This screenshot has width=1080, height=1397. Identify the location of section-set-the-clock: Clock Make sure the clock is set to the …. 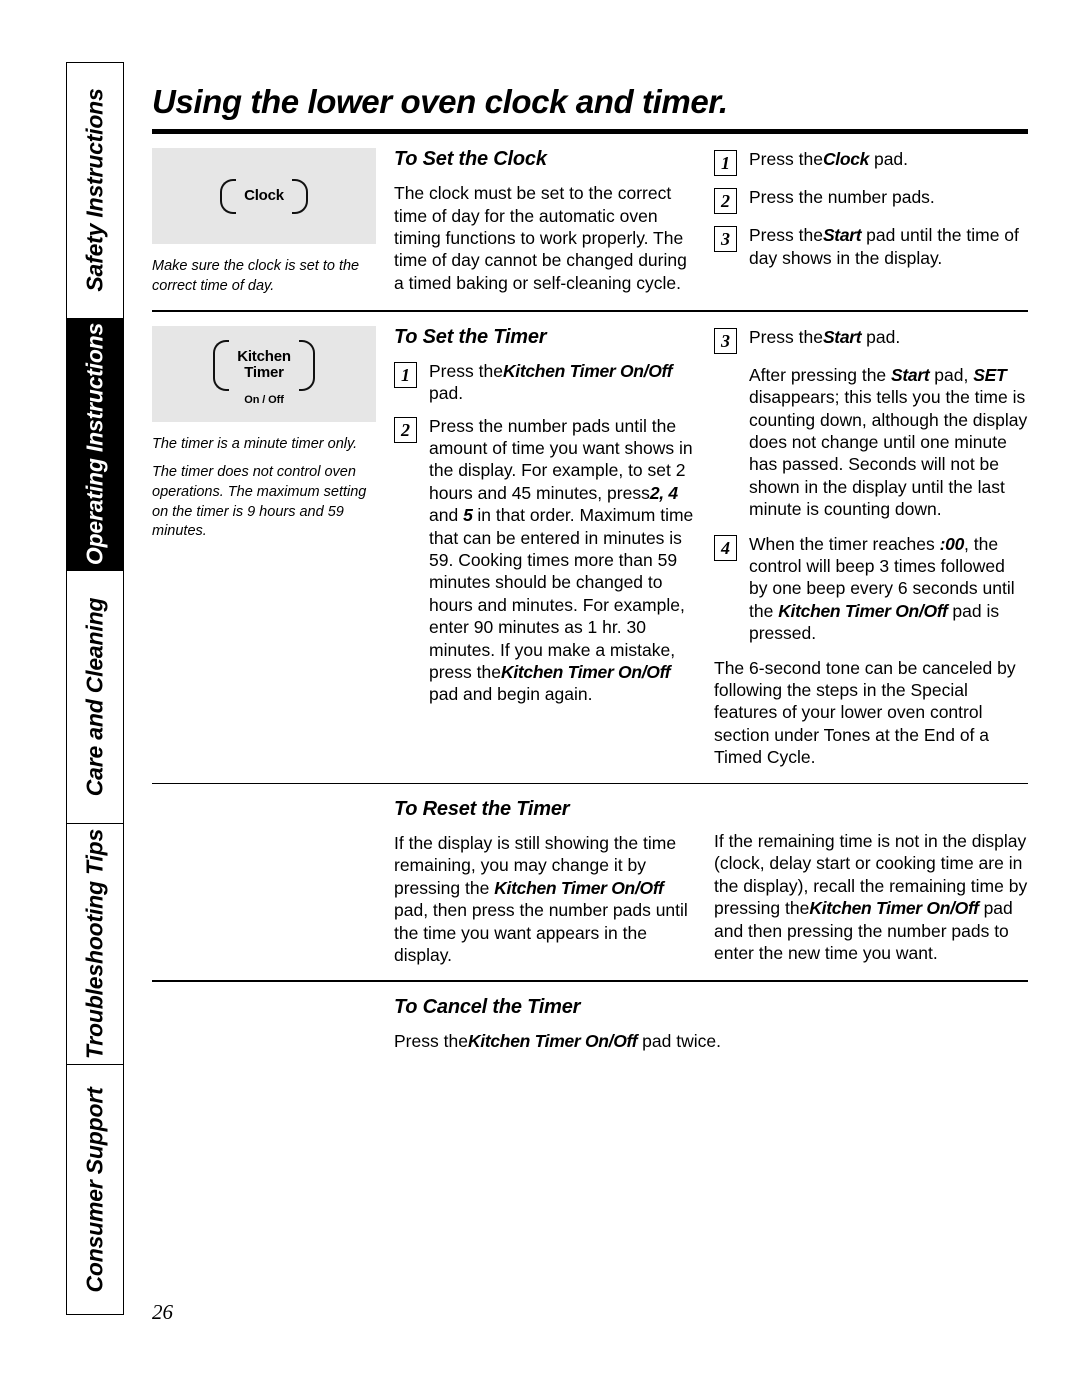
(590, 222).